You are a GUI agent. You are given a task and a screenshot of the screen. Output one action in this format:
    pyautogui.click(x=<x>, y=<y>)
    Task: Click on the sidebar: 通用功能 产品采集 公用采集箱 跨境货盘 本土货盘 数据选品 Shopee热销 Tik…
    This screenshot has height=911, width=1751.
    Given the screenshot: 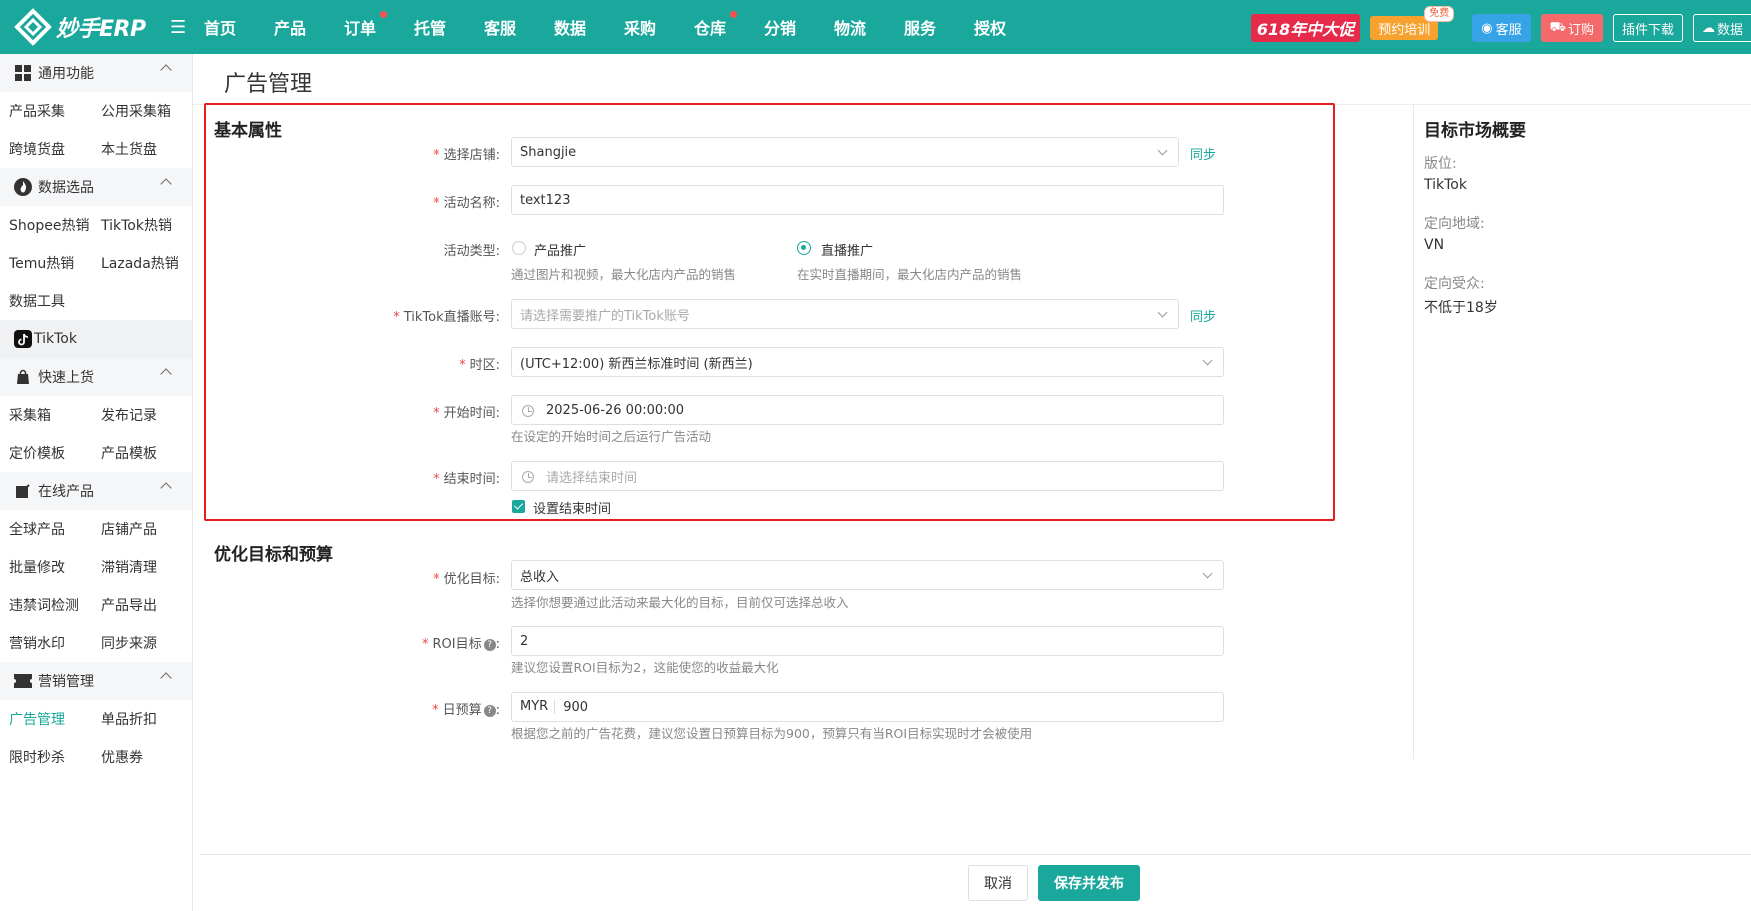 What is the action you would take?
    pyautogui.click(x=96, y=482)
    